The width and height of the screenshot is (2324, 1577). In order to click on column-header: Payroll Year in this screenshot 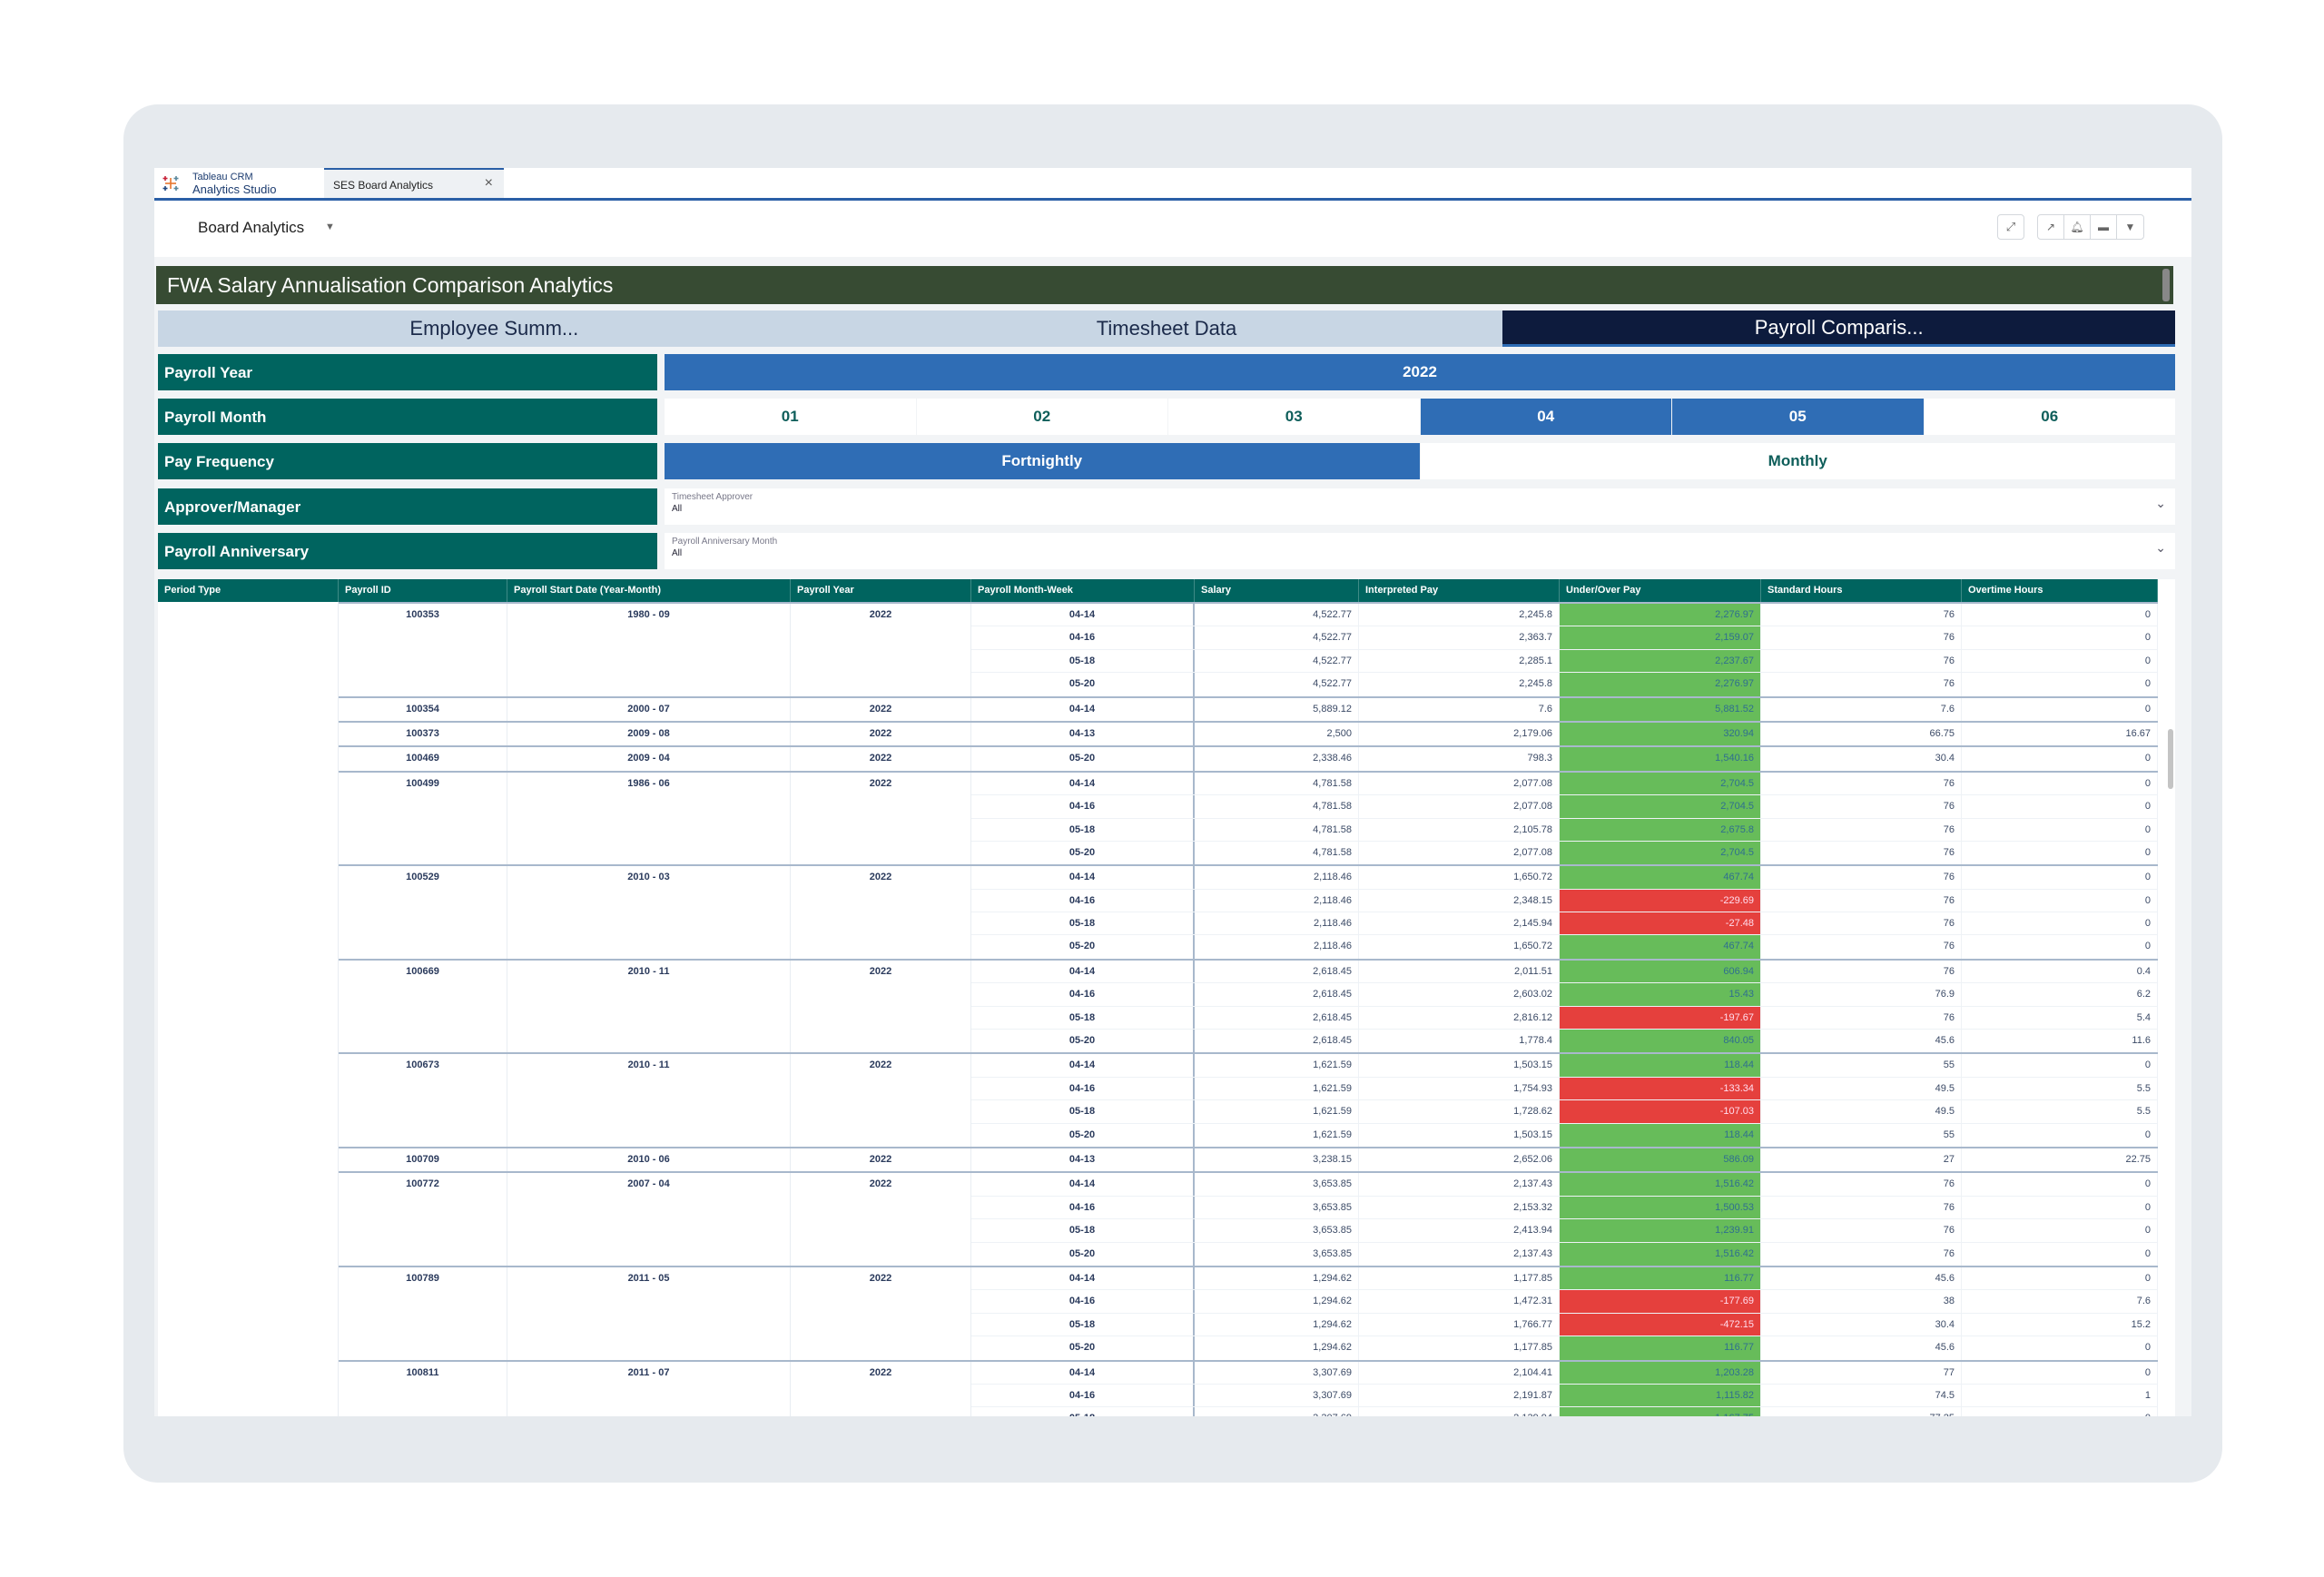, I will do `click(881, 591)`.